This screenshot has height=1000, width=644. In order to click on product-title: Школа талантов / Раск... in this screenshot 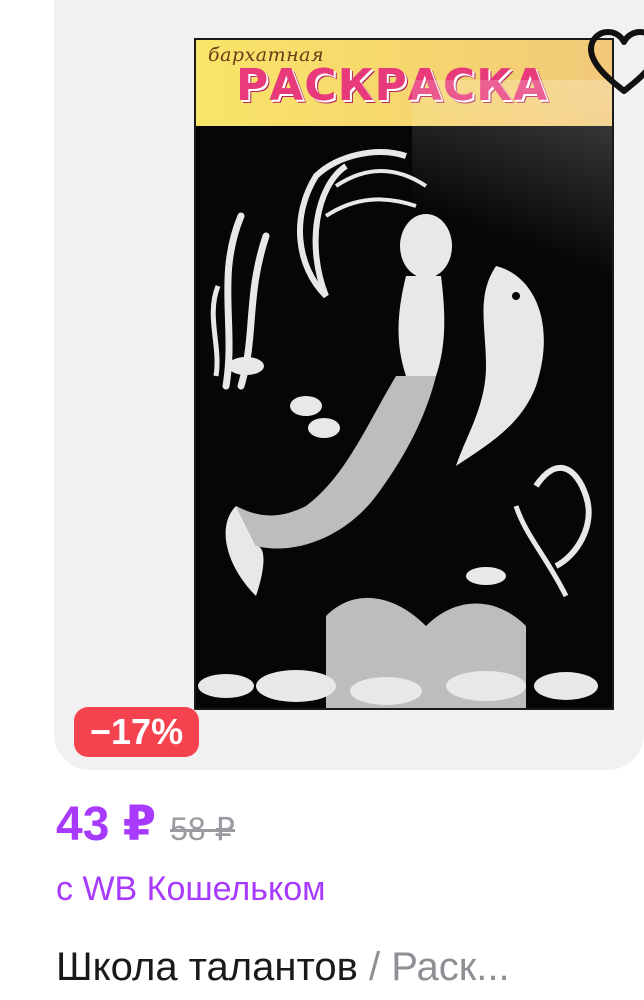, I will do `click(346, 967)`.